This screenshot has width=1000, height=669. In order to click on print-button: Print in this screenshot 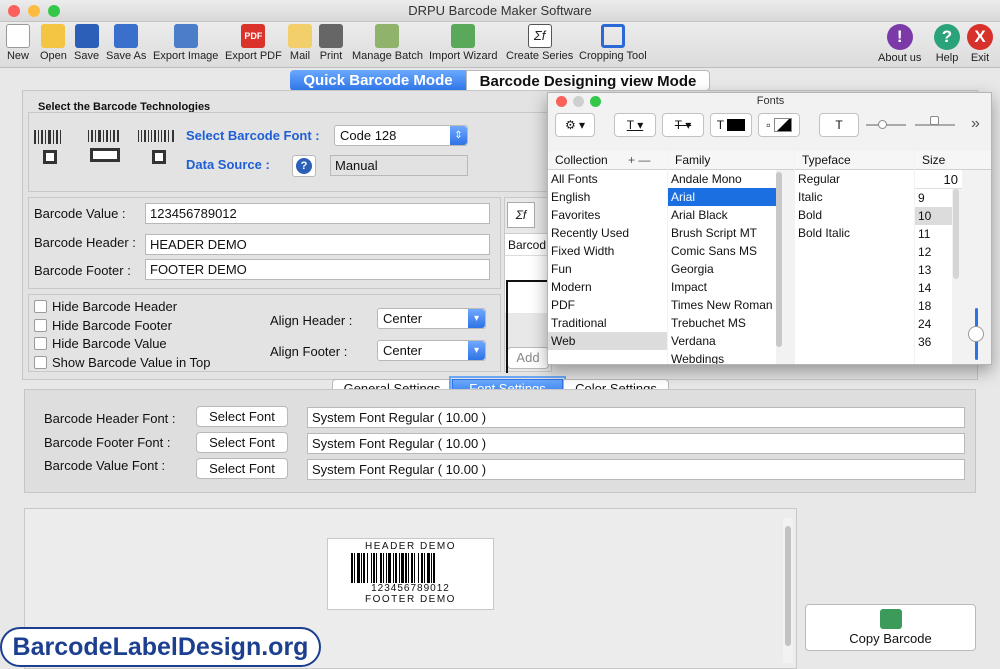, I will do `click(331, 43)`.